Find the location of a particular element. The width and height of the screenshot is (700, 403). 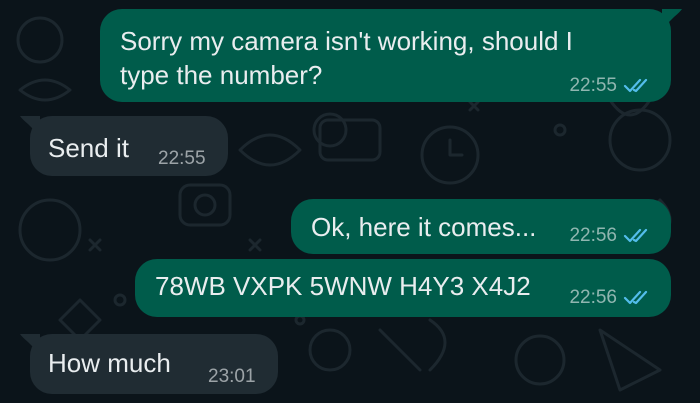

message-text: type the number? is located at coordinates (221, 75).